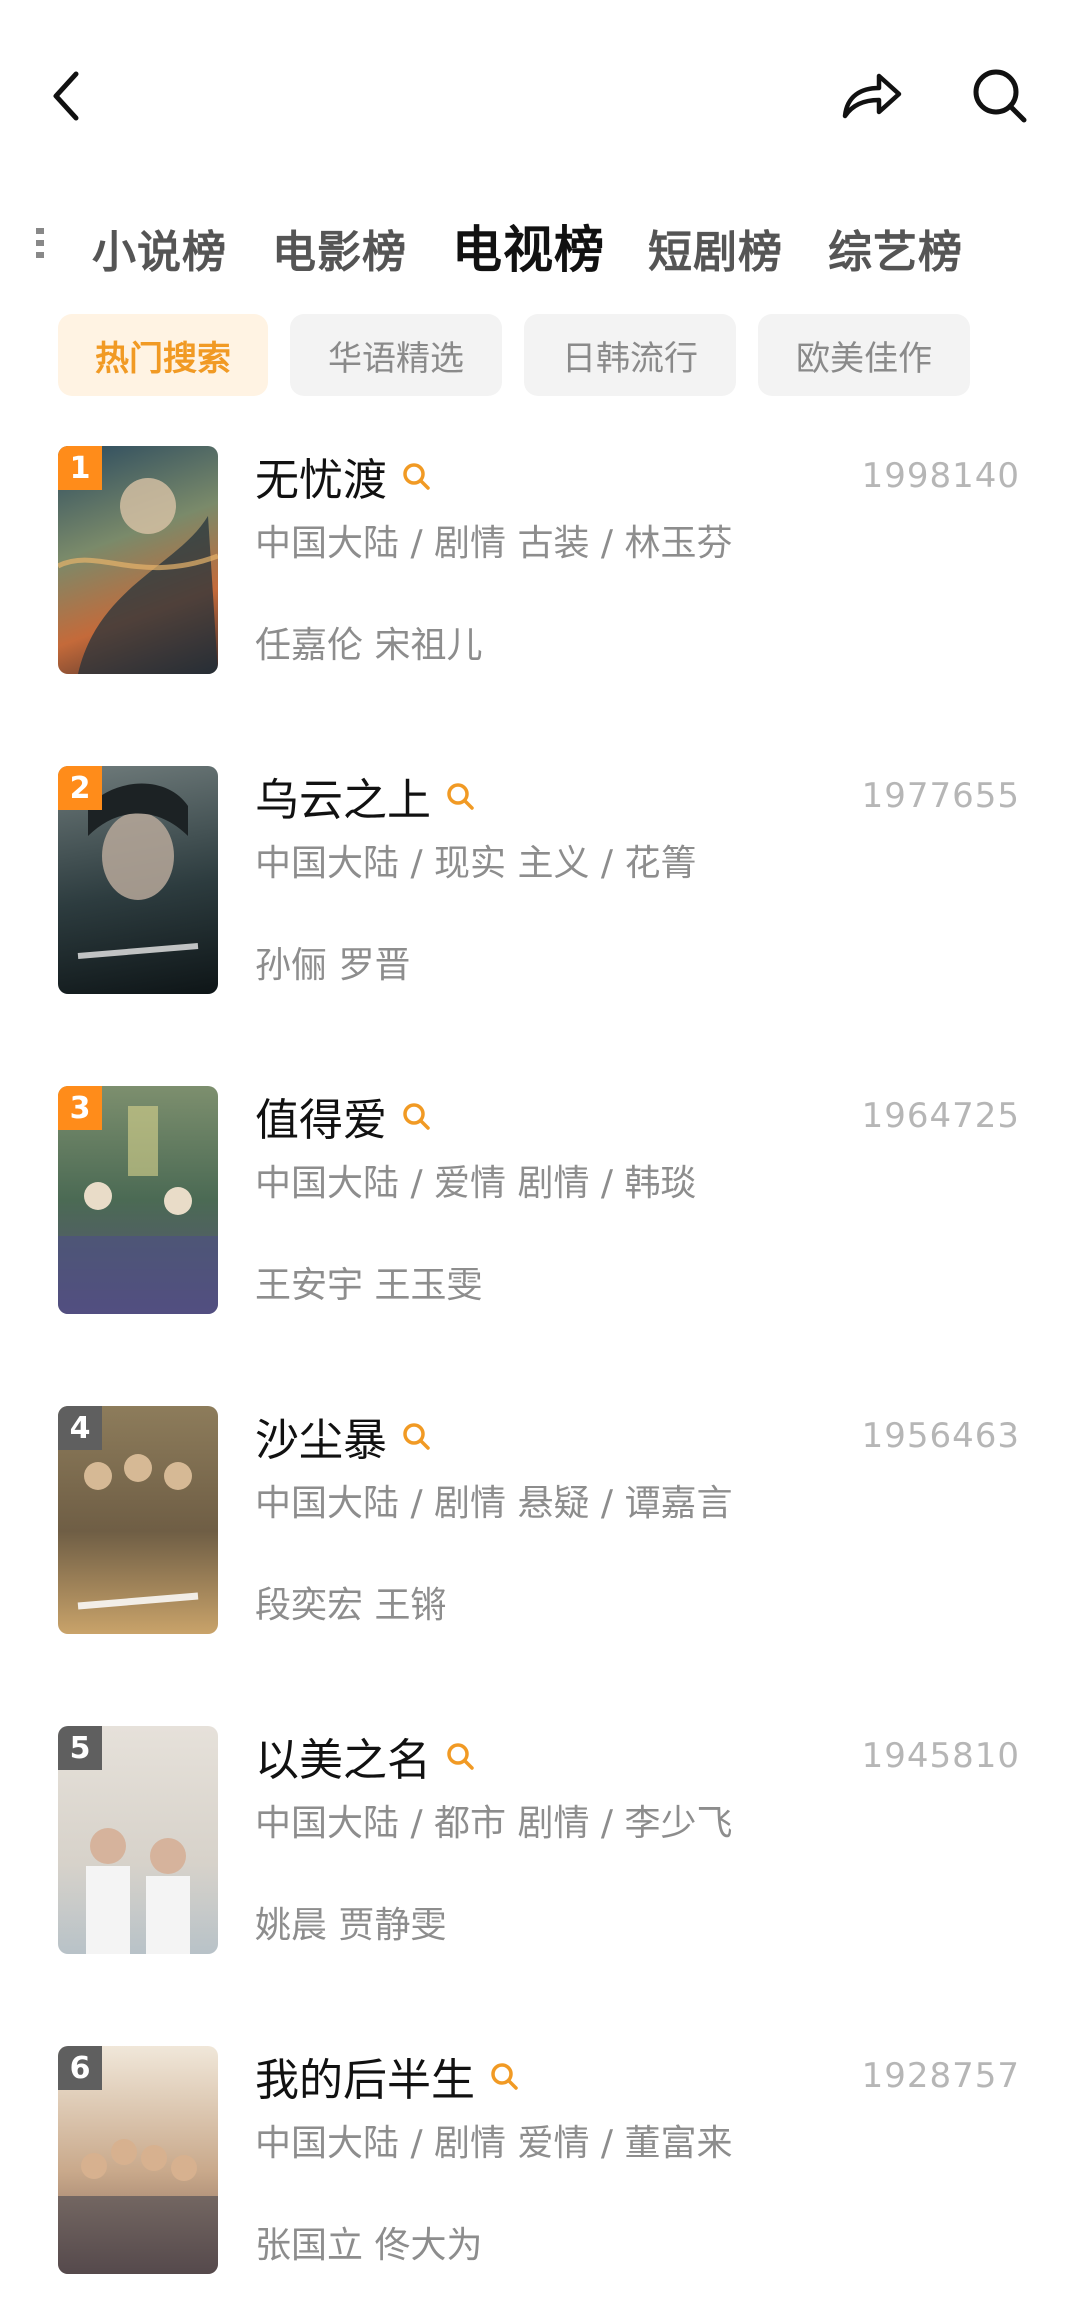 The width and height of the screenshot is (1080, 2317). Describe the element at coordinates (369, 645) in the screenshot. I see `item-cast: 任嘉伦 宋祖儿` at that location.